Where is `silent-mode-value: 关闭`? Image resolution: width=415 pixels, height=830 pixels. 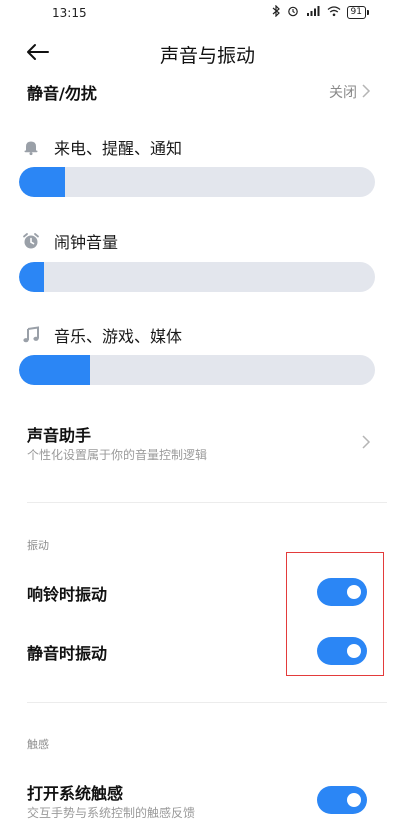 silent-mode-value: 关闭 is located at coordinates (343, 93).